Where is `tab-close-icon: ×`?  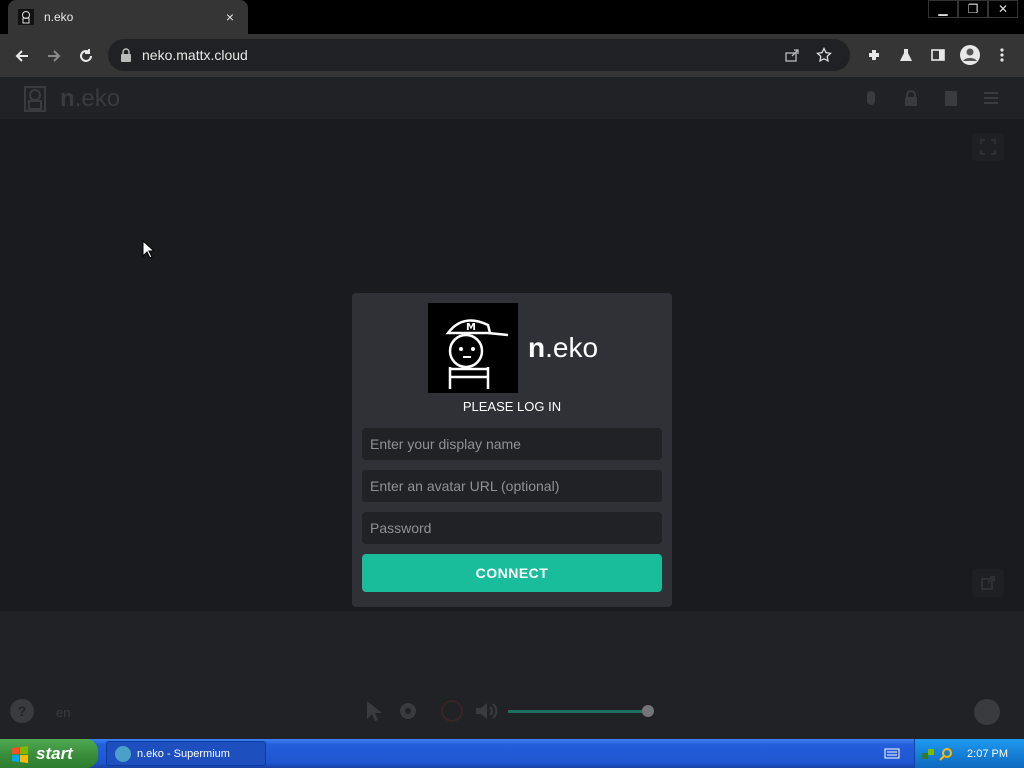
tab-close-icon: × is located at coordinates (230, 17).